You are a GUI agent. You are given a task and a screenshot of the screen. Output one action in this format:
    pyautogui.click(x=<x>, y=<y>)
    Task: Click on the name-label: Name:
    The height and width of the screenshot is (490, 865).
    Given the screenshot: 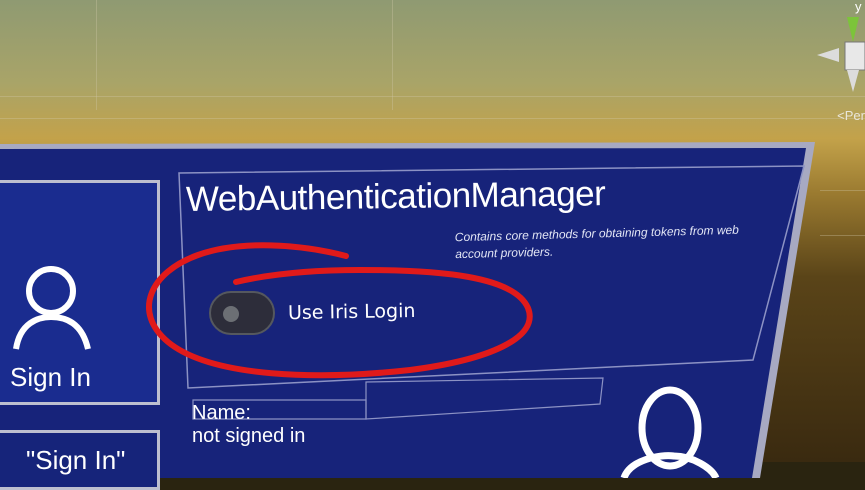 What is the action you would take?
    pyautogui.click(x=221, y=413)
    